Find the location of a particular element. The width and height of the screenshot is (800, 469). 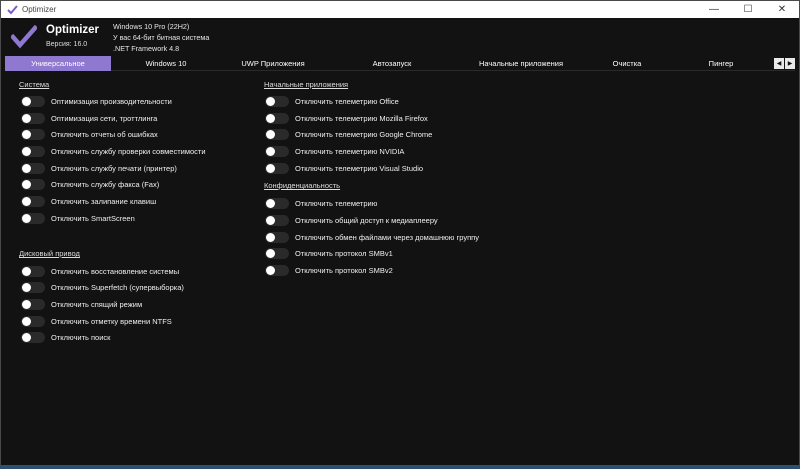

option-label: Отключить протокол SMBv2 is located at coordinates (344, 270).